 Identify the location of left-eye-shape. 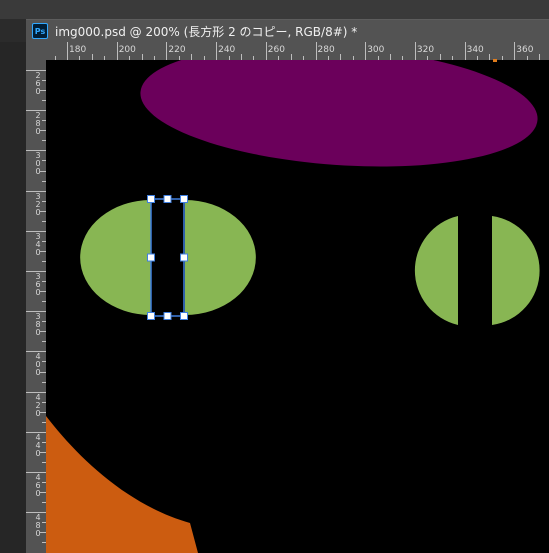
(168, 257).